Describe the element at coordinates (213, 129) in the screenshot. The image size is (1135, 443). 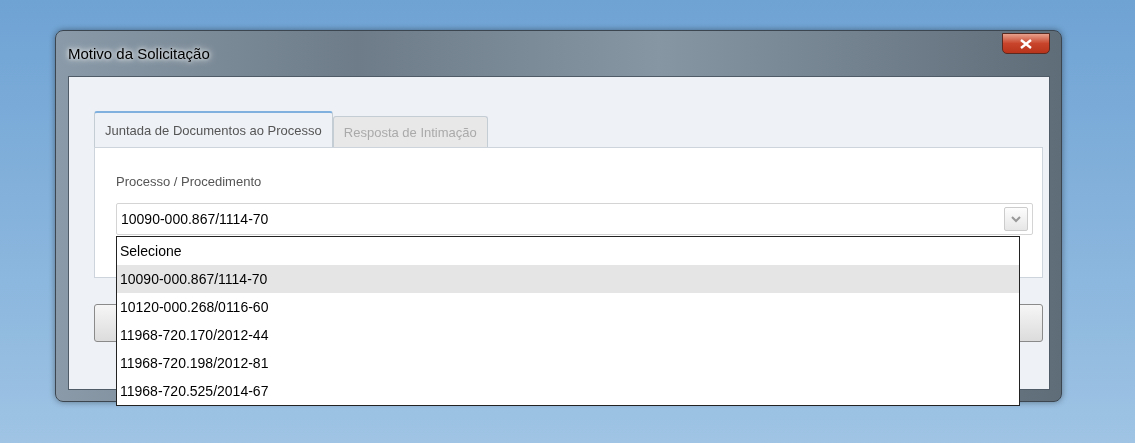
I see `tab: Juntada de Documentos ao Processo` at that location.